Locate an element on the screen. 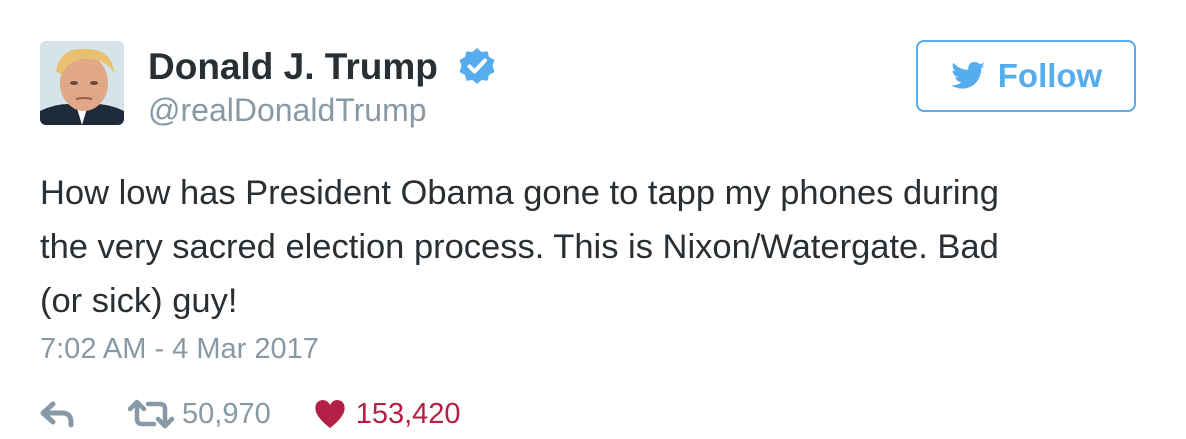  tweet-actions: 50,970 153,420 is located at coordinates (250, 414).